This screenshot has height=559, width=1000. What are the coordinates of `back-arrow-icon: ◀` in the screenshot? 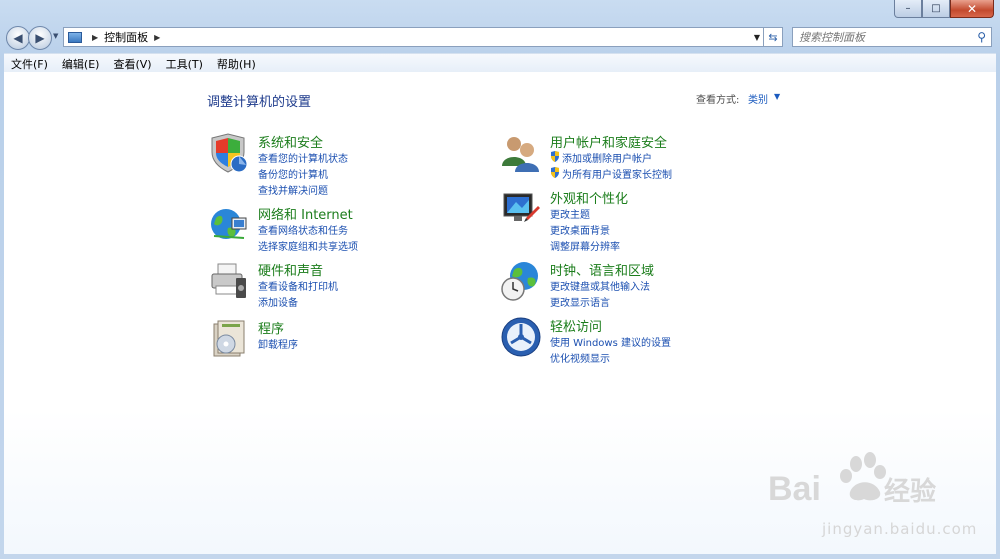 It's located at (18, 38).